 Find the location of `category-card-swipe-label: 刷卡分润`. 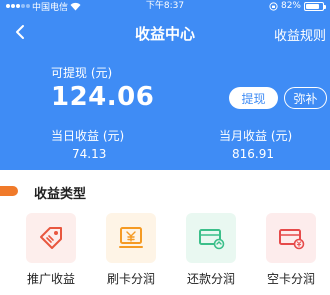

category-card-swipe-label: 刷卡分润 is located at coordinates (130, 279).